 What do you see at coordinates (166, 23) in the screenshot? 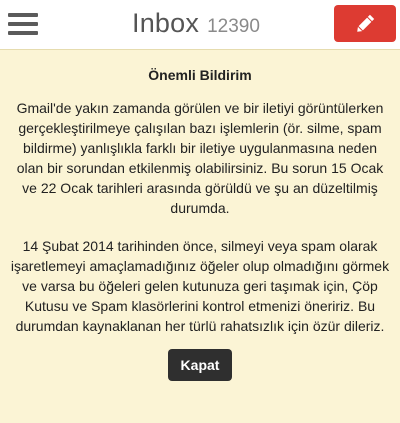
I see `inbox-label: Inbox` at bounding box center [166, 23].